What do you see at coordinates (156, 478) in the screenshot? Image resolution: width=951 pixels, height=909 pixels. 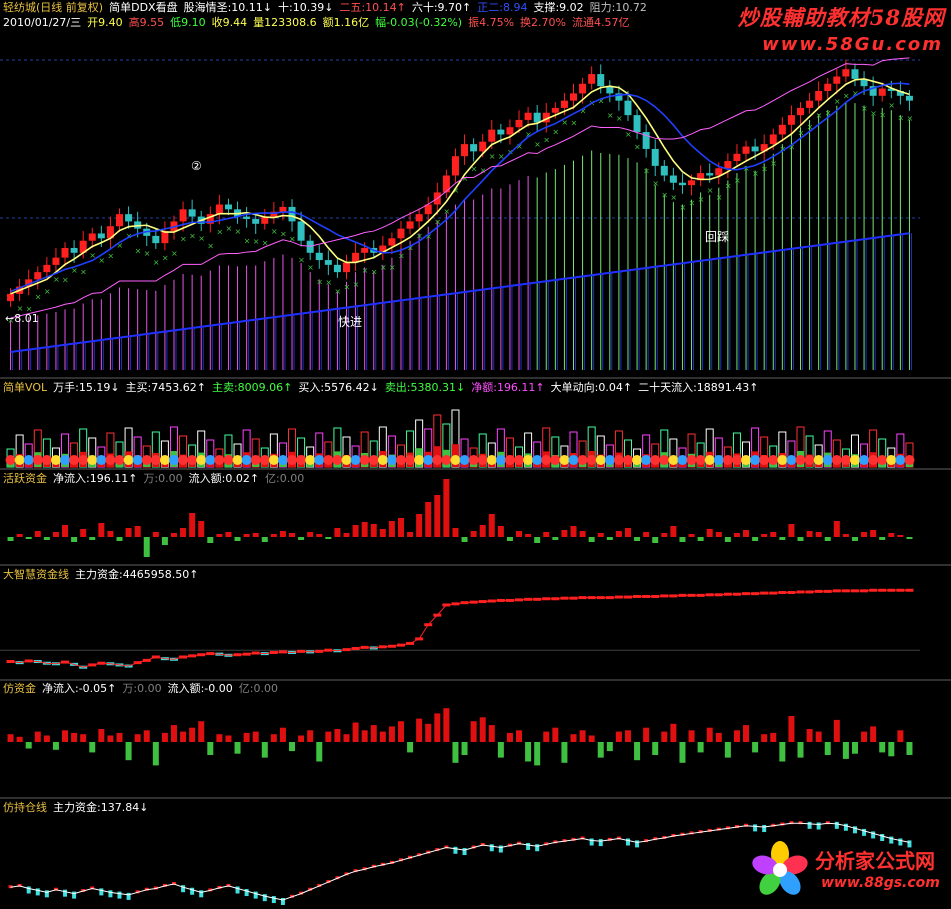 I see `panel-active-labels: 活跃资金 净流入:196.11↑ 万:0.00 流入额:0.02↑ 亿:0.00` at bounding box center [156, 478].